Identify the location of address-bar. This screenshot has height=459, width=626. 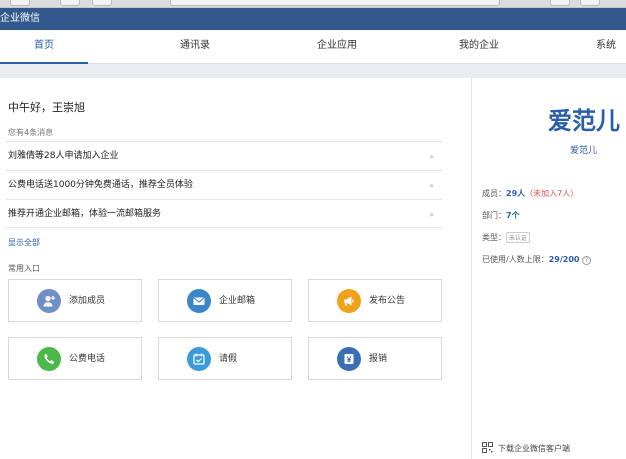
(335, 3).